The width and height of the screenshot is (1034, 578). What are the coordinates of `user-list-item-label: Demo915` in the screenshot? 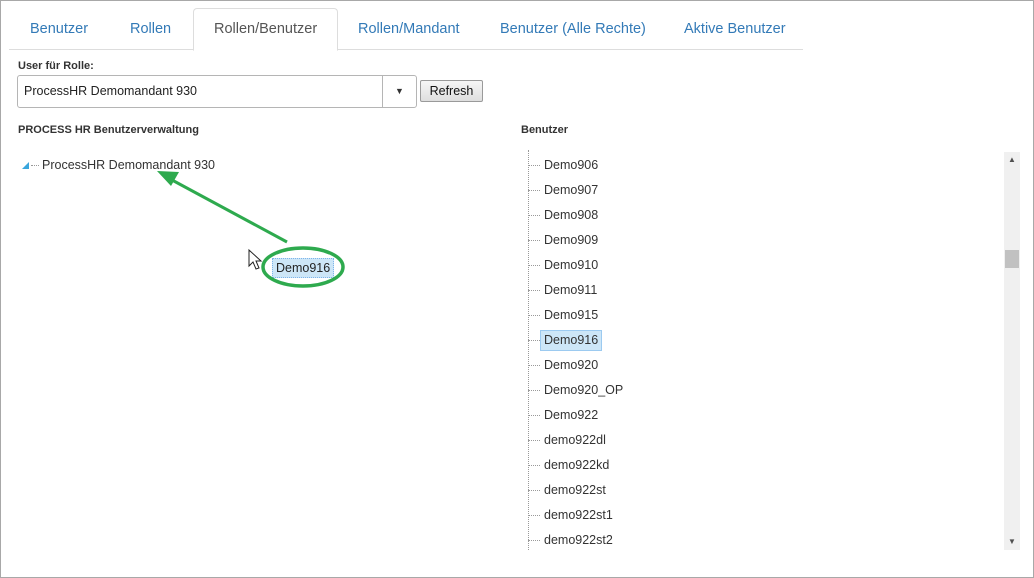 It's located at (571, 315).